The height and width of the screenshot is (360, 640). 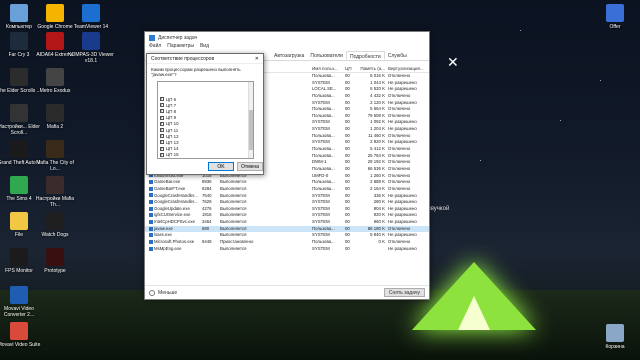 I want to click on desktop-icon: Movavi Video Suite, so click(x=21, y=335).